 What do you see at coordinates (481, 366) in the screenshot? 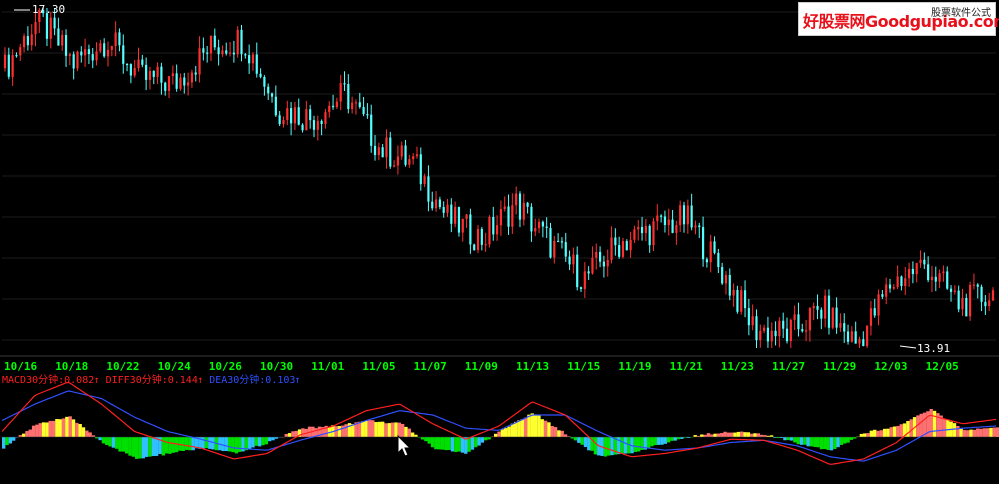
I see `date-tick-label: 11/09` at bounding box center [481, 366].